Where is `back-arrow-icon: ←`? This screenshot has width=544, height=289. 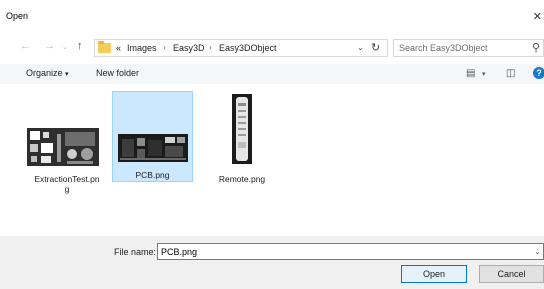
back-arrow-icon: ← is located at coordinates (25, 46).